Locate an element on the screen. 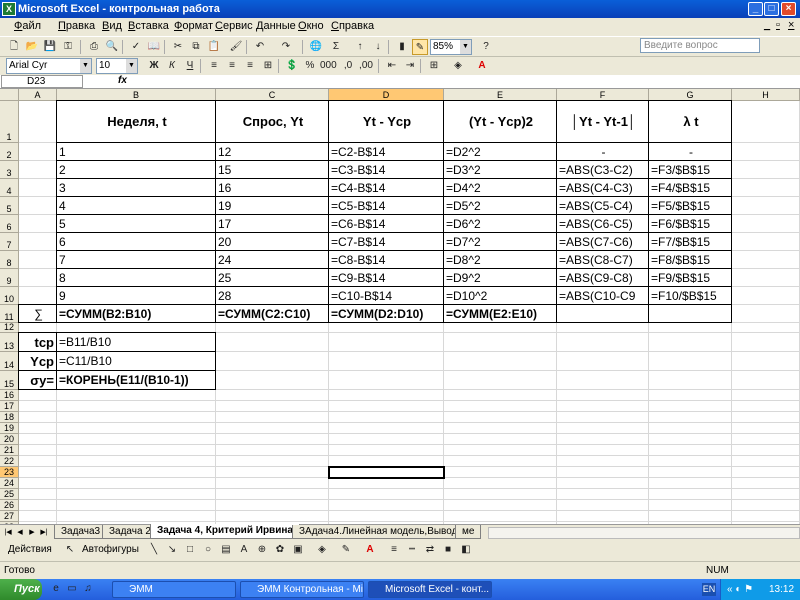  data-cell-D4: =C4-B$14 is located at coordinates (386, 187).